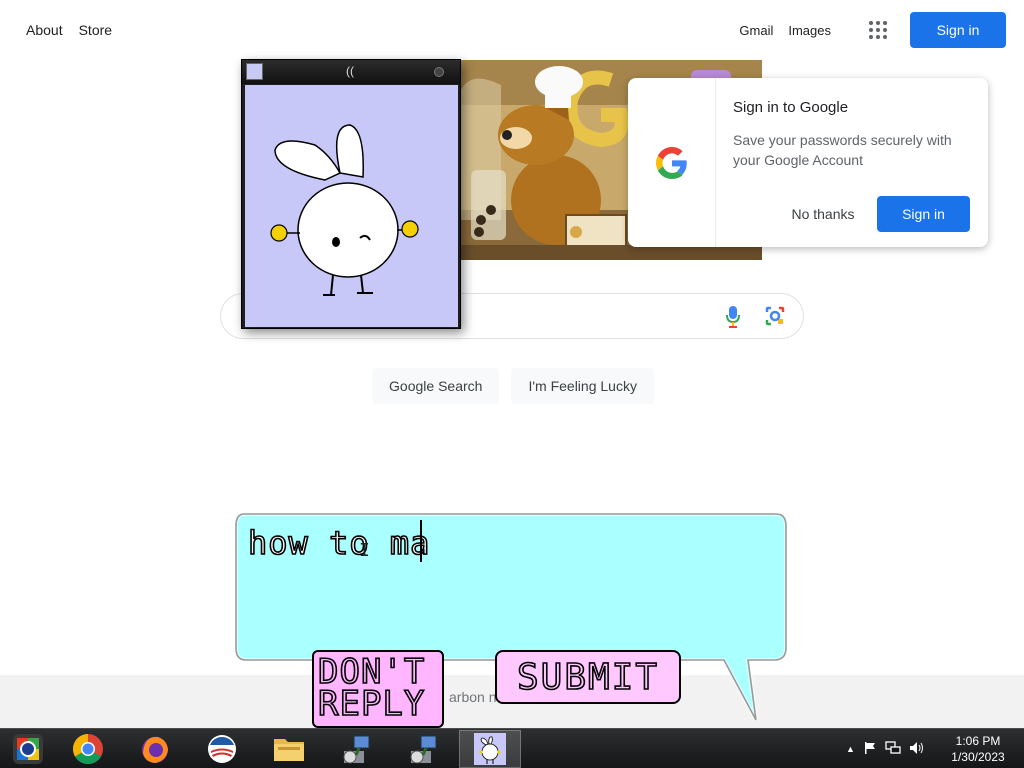 This screenshot has width=1024, height=768. Describe the element at coordinates (88, 749) in the screenshot. I see `chrome-taskbar-icon` at that location.